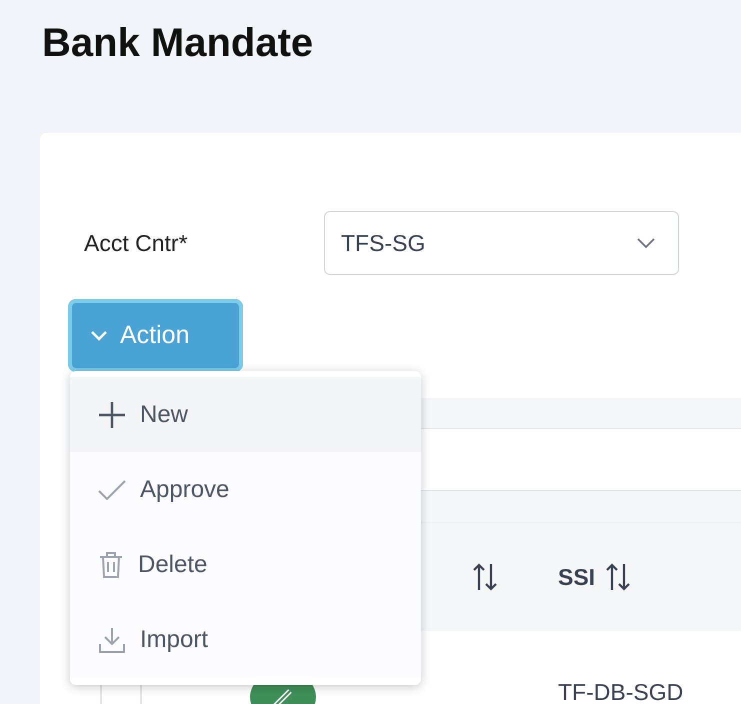  I want to click on page-title: Bank Mandate, so click(177, 43).